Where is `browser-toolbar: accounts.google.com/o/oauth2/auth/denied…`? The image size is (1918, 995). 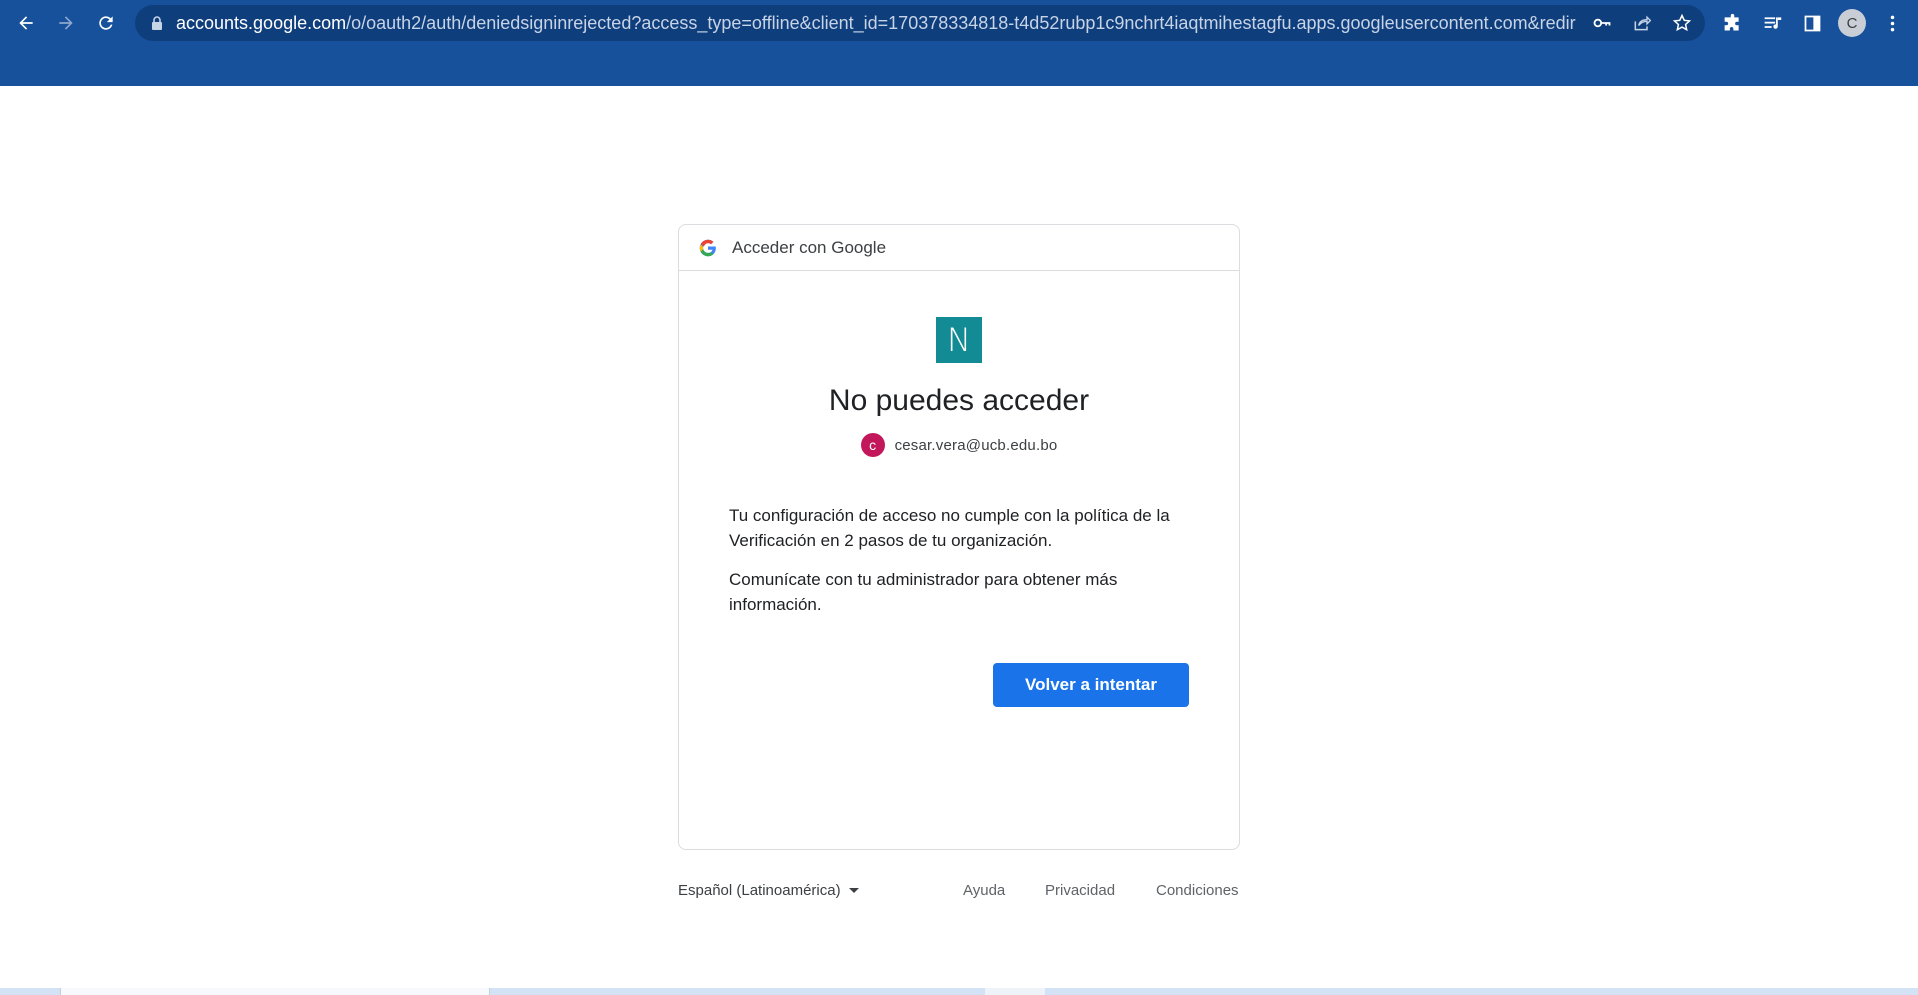 browser-toolbar: accounts.google.com/o/oauth2/auth/denied… is located at coordinates (959, 43).